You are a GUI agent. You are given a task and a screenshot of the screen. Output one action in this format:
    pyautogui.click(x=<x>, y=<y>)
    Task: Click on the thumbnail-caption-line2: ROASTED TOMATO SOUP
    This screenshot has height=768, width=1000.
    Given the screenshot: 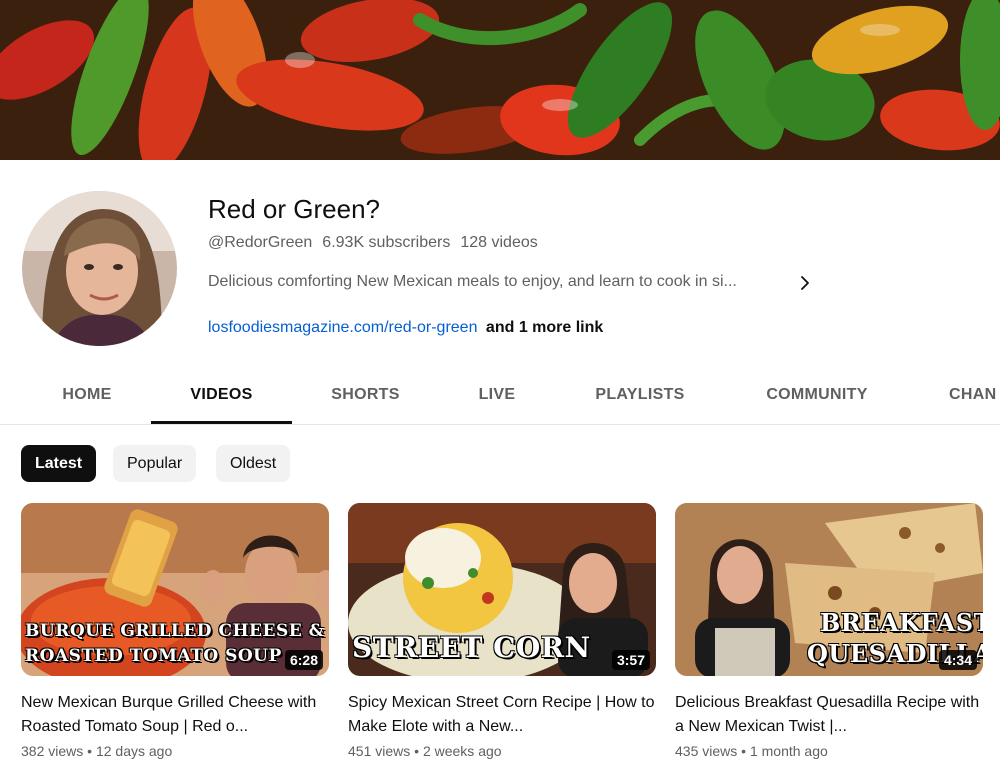 What is the action you would take?
    pyautogui.click(x=153, y=656)
    